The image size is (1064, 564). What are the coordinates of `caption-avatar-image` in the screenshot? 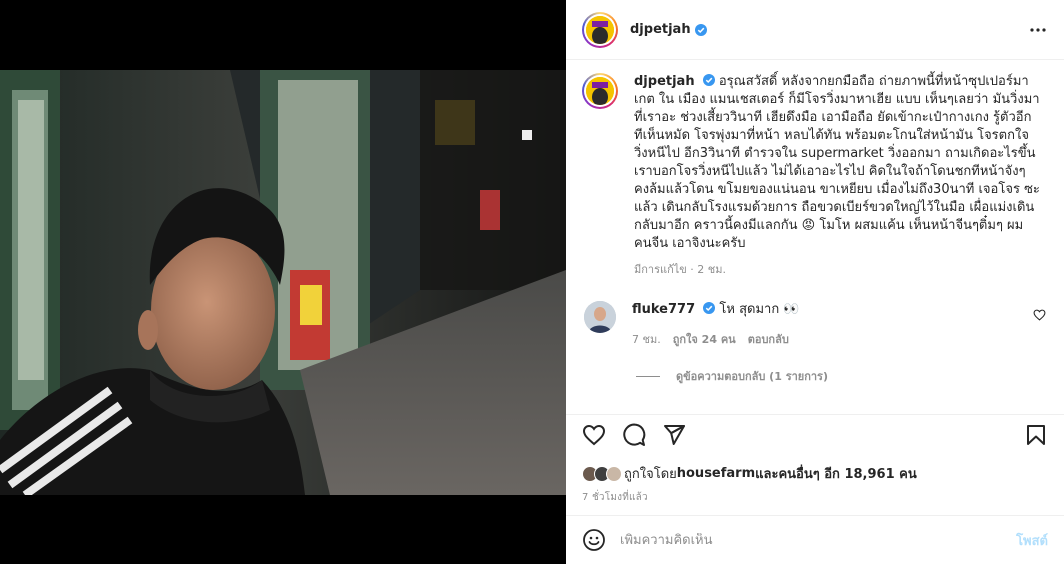 It's located at (600, 91).